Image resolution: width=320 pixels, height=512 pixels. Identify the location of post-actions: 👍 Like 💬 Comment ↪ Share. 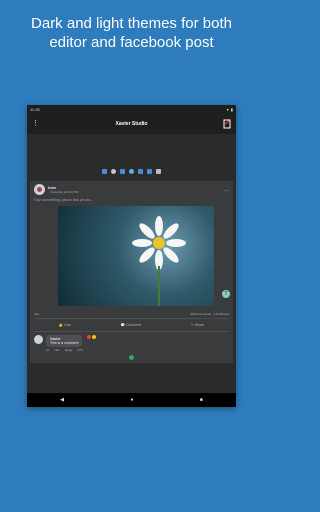
(131, 325).